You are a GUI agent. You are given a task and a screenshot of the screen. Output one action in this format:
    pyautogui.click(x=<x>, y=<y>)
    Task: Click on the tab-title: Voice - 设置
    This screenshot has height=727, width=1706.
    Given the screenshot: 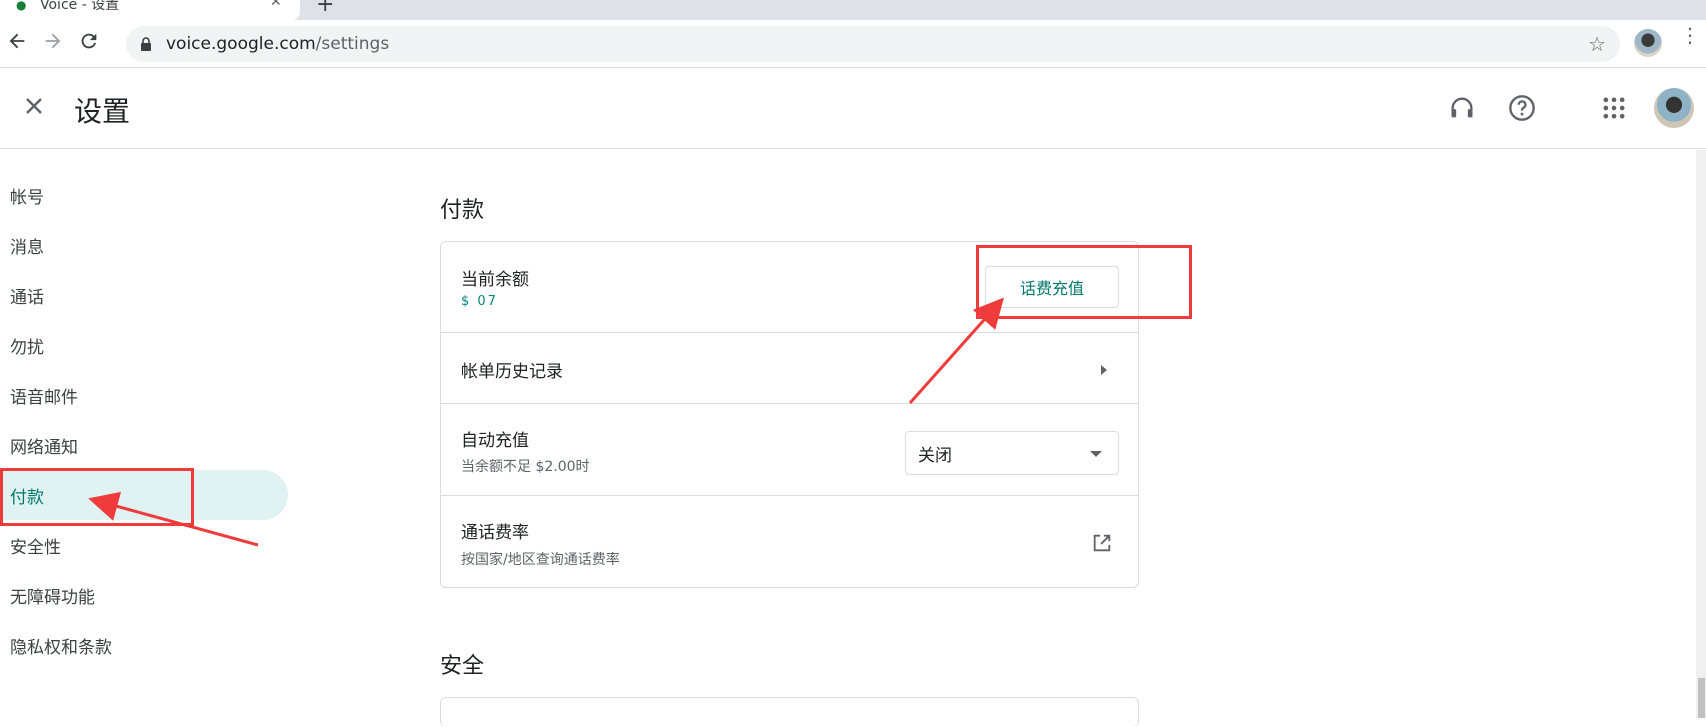 What is the action you would take?
    pyautogui.click(x=80, y=6)
    